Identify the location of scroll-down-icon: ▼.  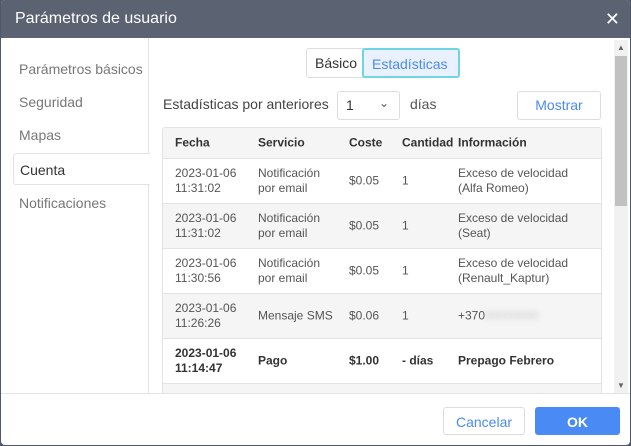
(621, 385).